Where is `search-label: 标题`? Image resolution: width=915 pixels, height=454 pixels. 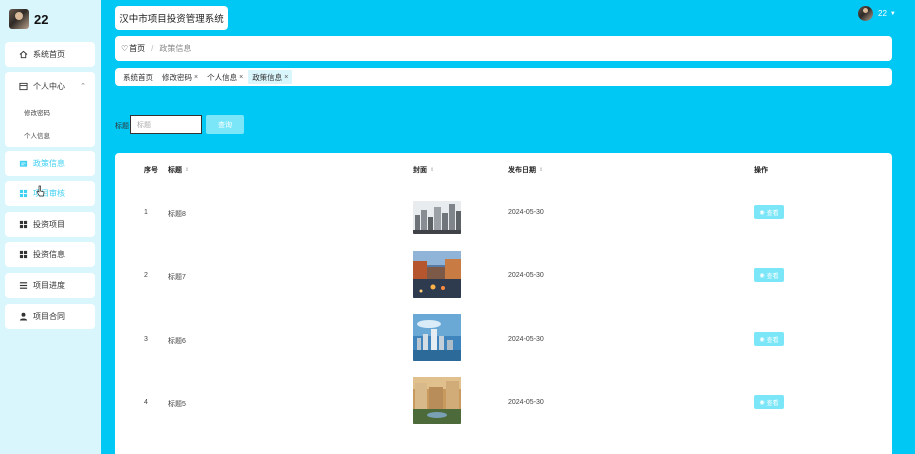
search-label: 标题 is located at coordinates (122, 126).